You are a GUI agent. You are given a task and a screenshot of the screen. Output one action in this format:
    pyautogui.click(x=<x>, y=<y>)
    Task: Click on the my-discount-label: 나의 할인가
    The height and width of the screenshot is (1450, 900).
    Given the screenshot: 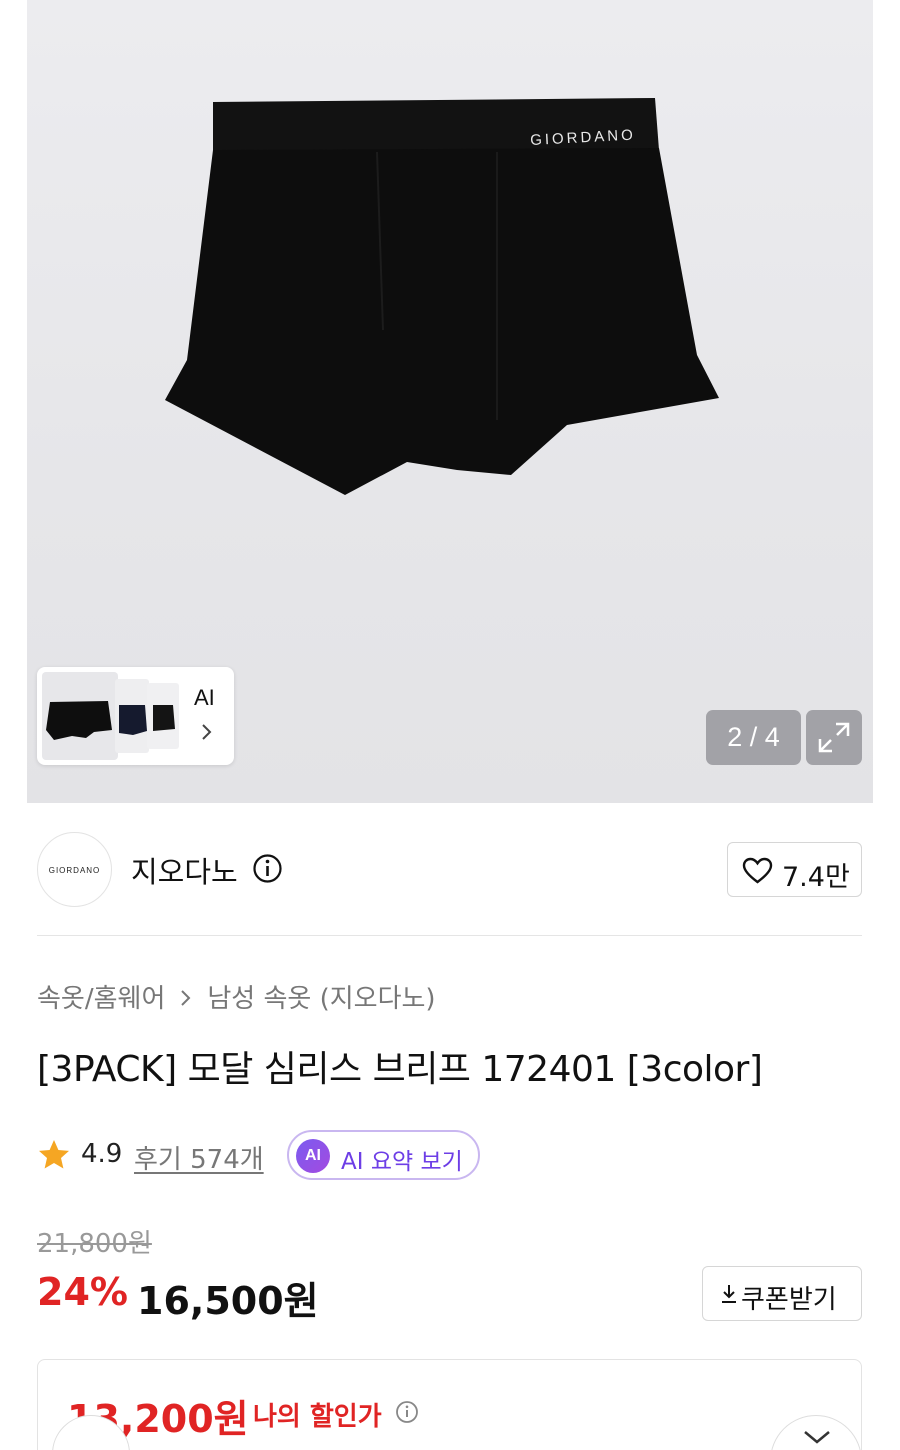 What is the action you would take?
    pyautogui.click(x=317, y=1417)
    